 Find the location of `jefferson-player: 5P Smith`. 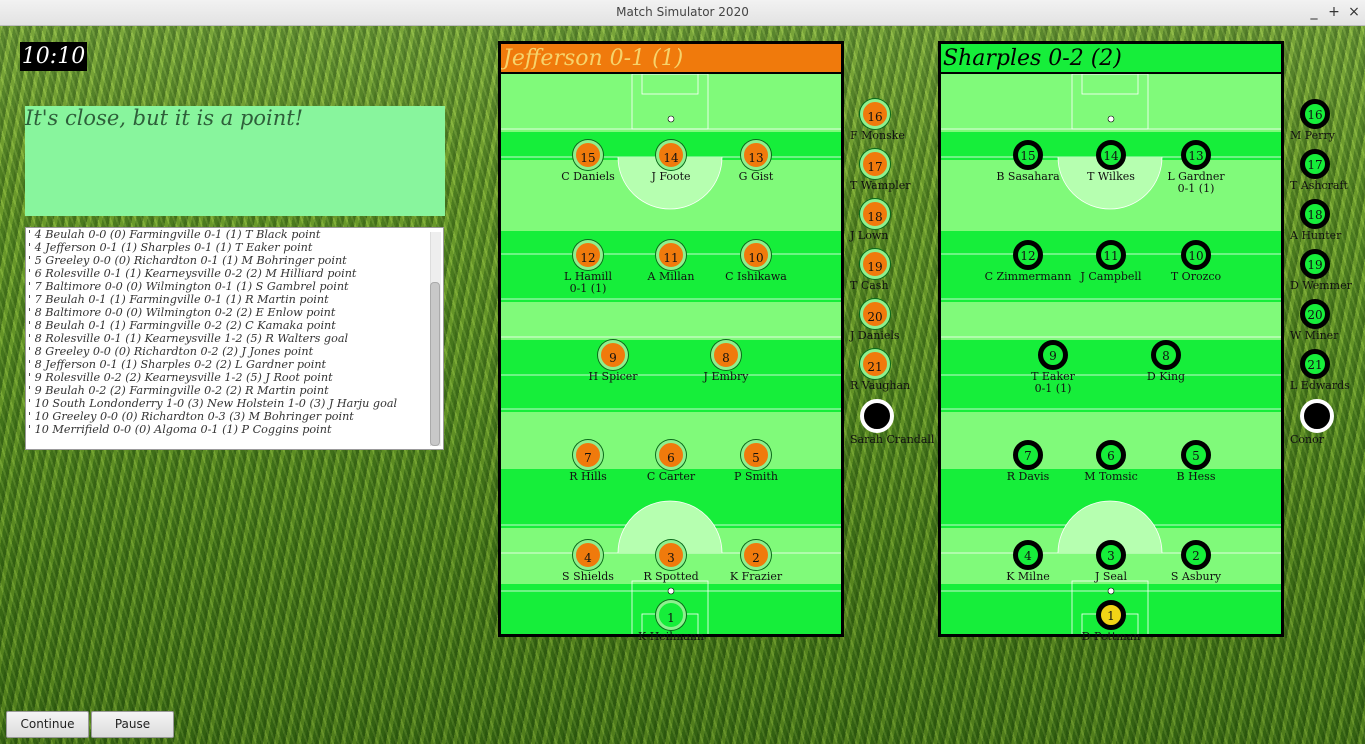

jefferson-player: 5P Smith is located at coordinates (756, 461).